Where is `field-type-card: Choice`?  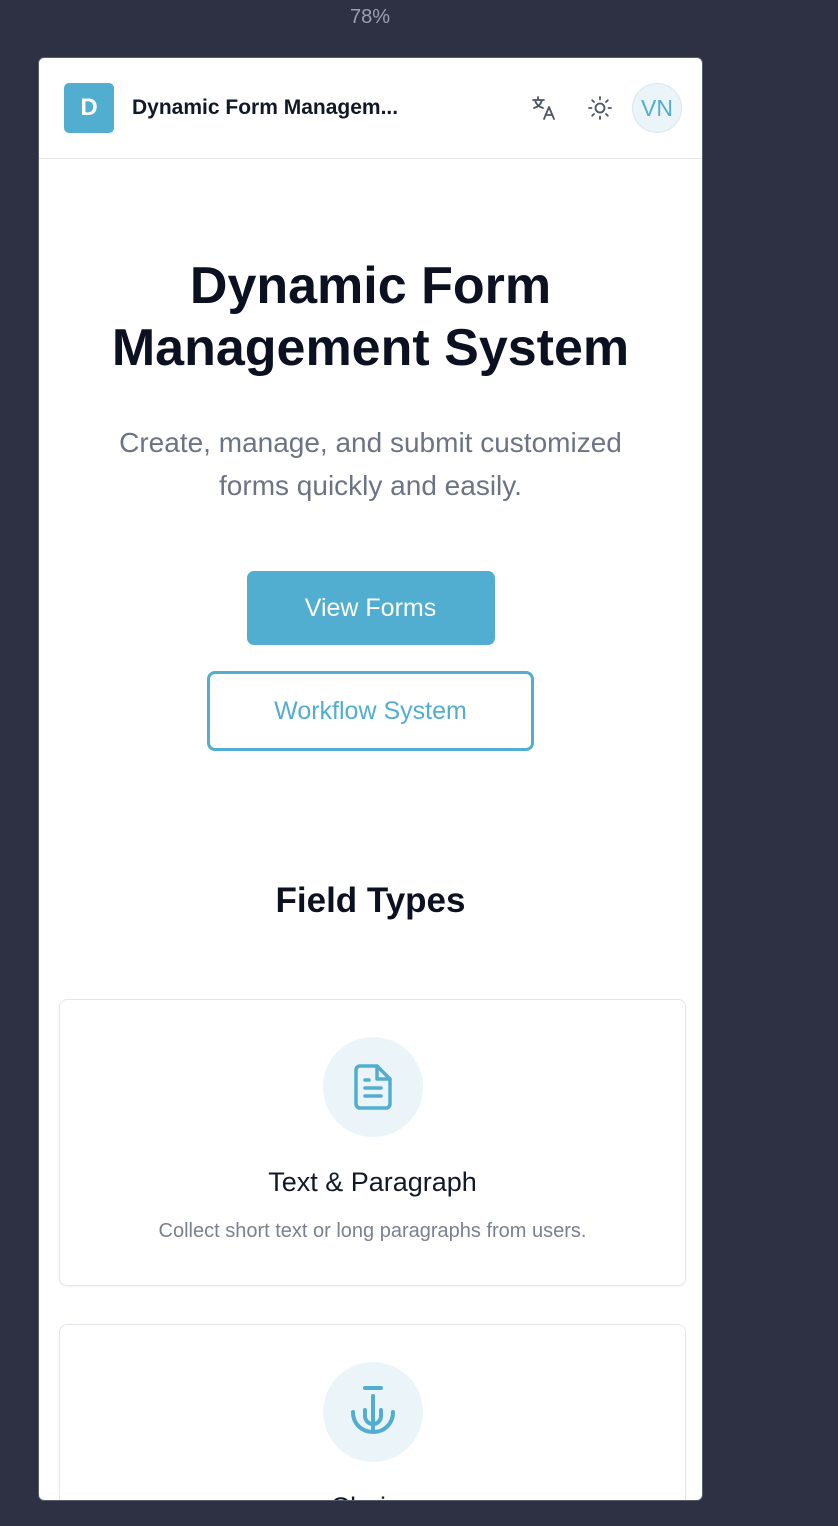 field-type-card: Choice is located at coordinates (372, 1412).